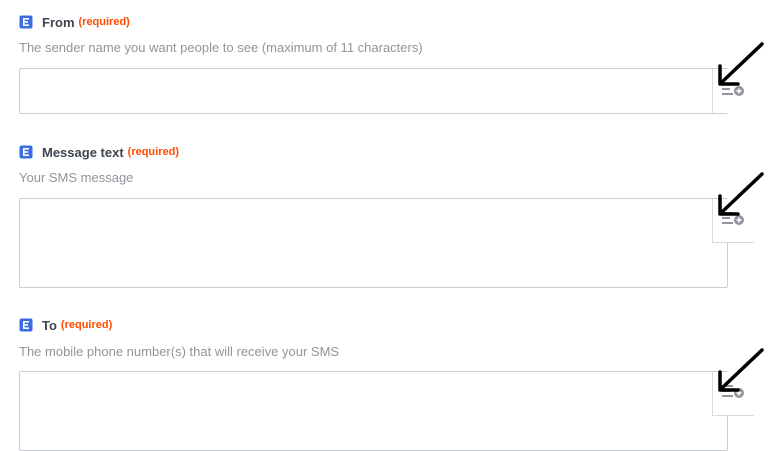 The height and width of the screenshot is (451, 780). What do you see at coordinates (49, 325) in the screenshot?
I see `to-label: To` at bounding box center [49, 325].